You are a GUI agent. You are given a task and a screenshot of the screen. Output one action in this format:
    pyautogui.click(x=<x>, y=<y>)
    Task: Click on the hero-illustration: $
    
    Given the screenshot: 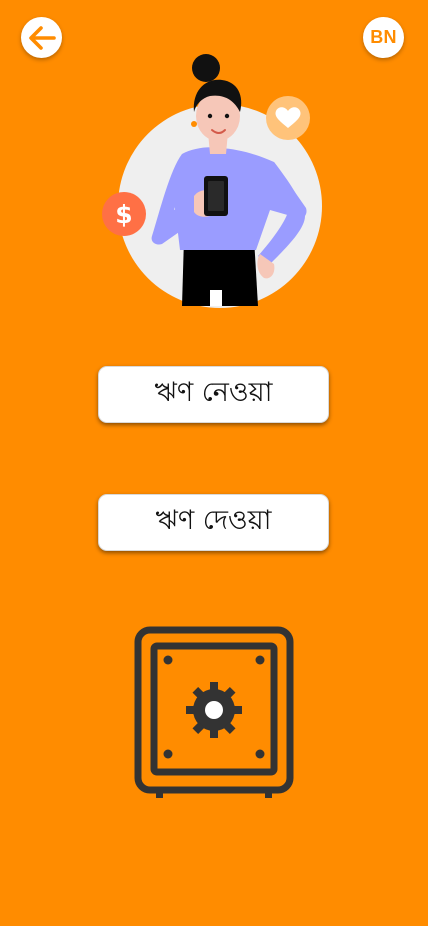 What is the action you would take?
    pyautogui.click(x=212, y=181)
    